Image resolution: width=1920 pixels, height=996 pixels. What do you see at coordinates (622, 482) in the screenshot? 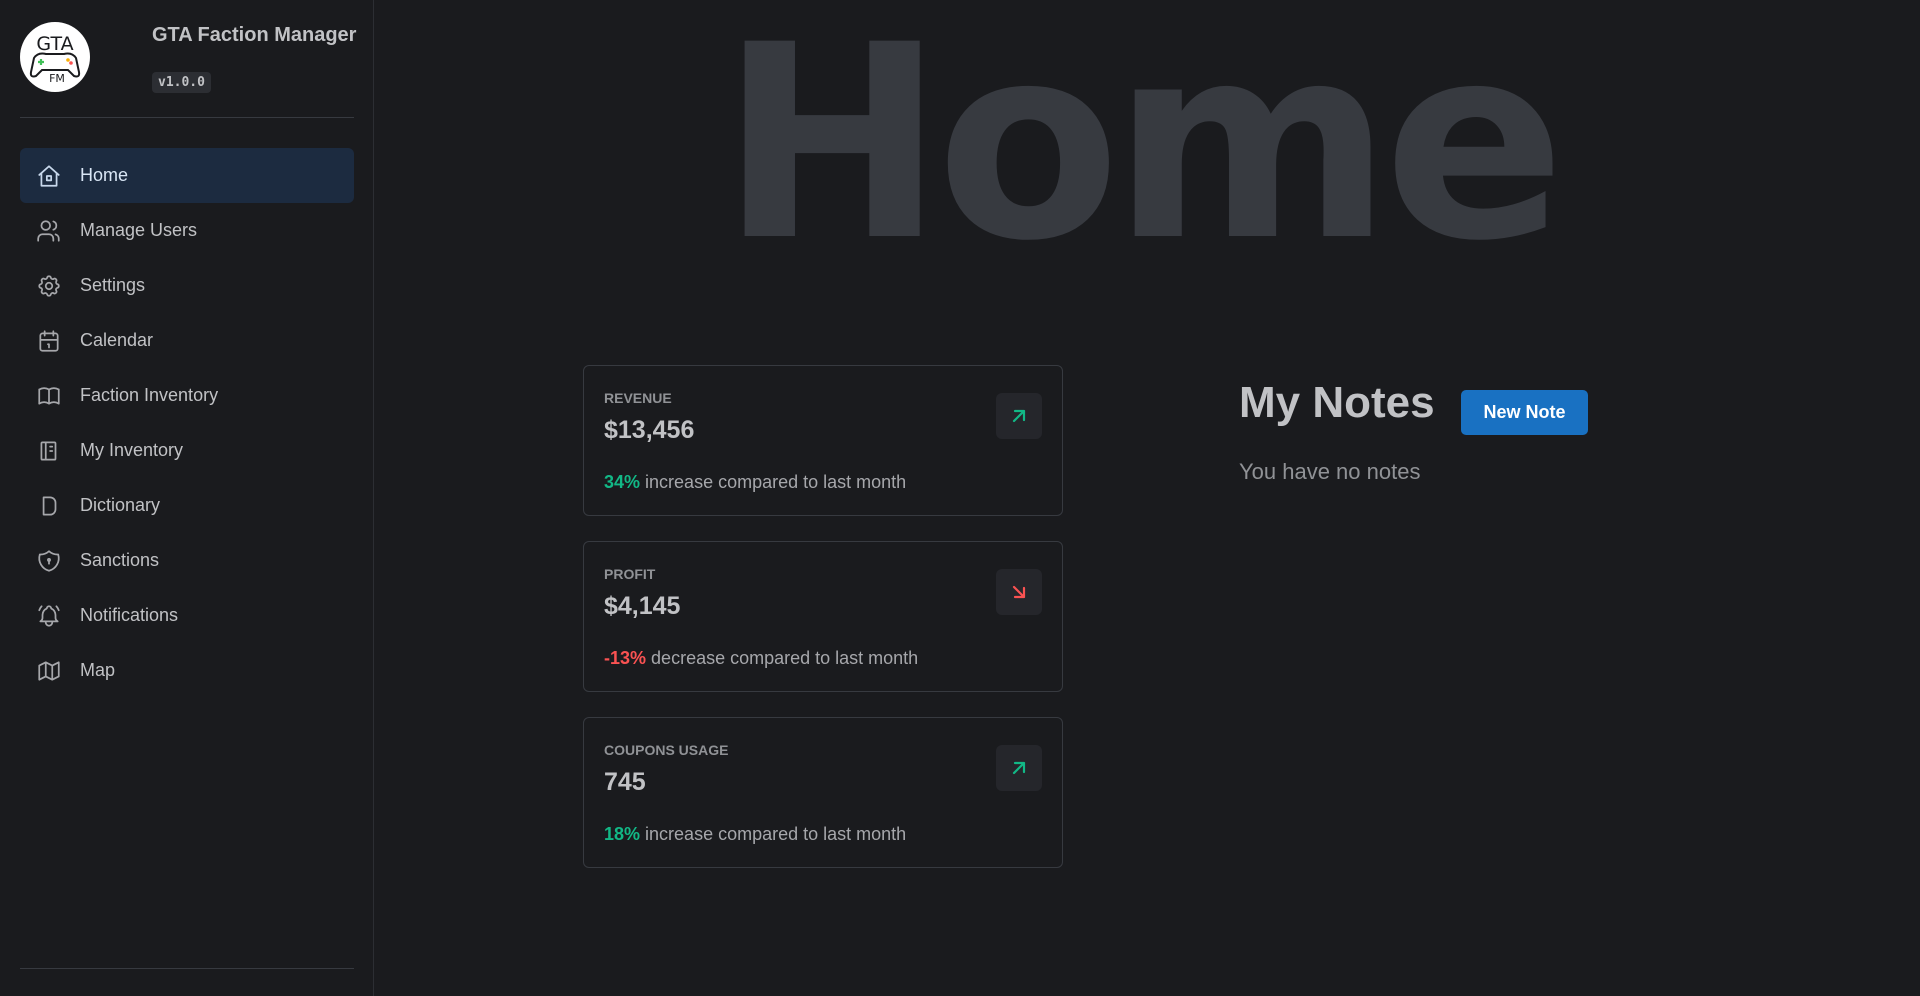
I see `stat-diff-percent: 34%` at bounding box center [622, 482].